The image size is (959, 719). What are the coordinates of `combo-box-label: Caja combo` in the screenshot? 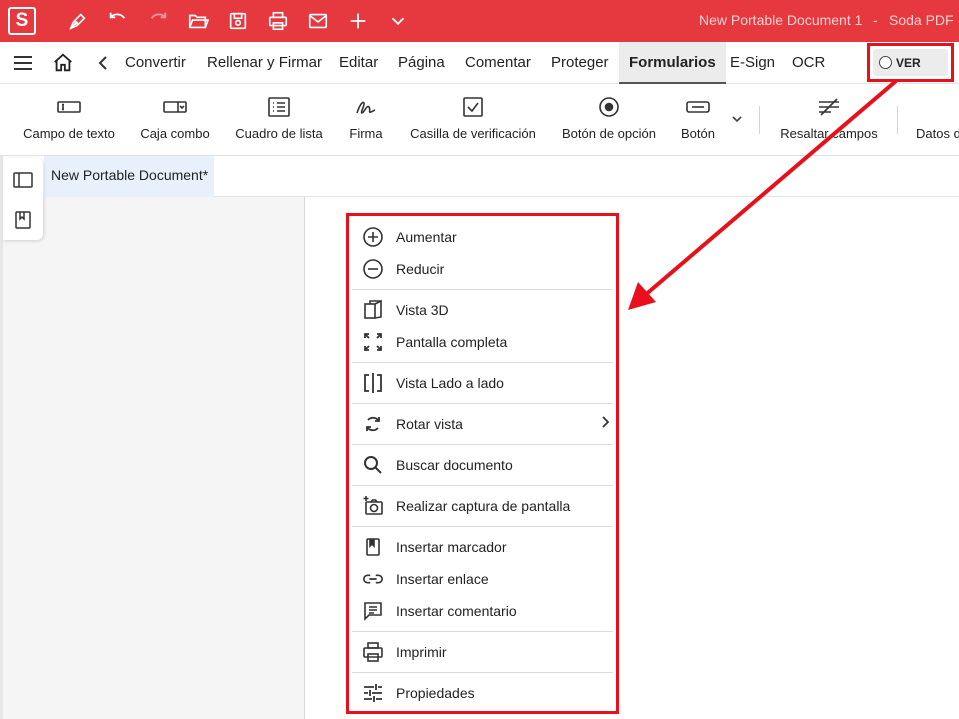 It's located at (175, 133).